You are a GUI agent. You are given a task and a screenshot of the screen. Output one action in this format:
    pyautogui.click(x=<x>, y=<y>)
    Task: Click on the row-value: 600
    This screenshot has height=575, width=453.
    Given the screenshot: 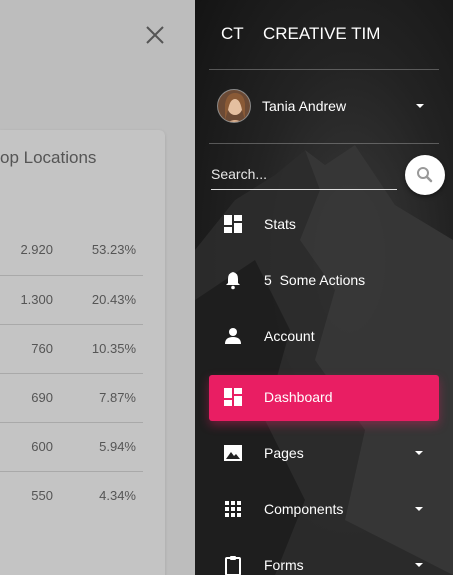 What is the action you would take?
    pyautogui.click(x=42, y=446)
    